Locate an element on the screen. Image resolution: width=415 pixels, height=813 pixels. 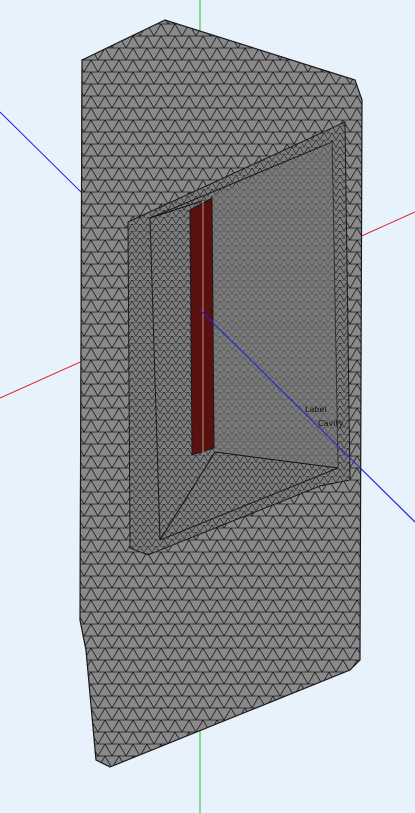
mesh-slot is located at coordinates (202, 326).